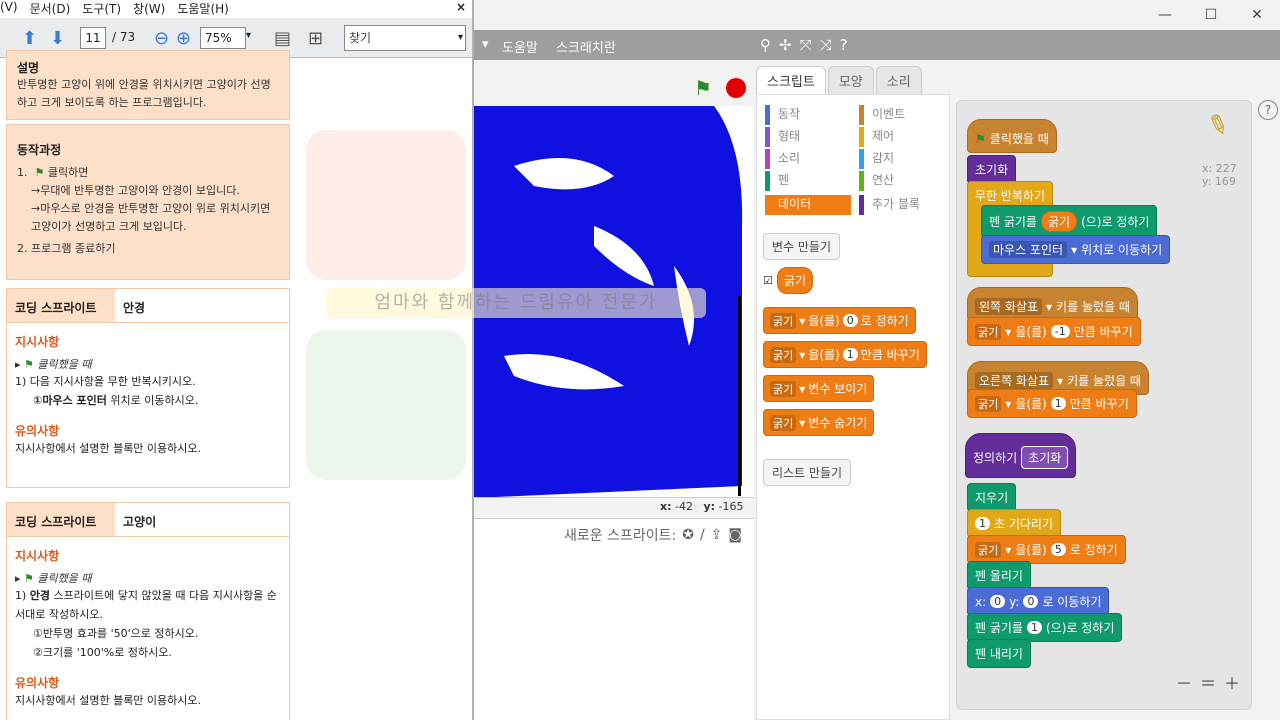 Image resolution: width=1280 pixels, height=720 pixels. Describe the element at coordinates (66, 248) in the screenshot. I see `process-step-2: 2. 프로그램 종료하기` at that location.